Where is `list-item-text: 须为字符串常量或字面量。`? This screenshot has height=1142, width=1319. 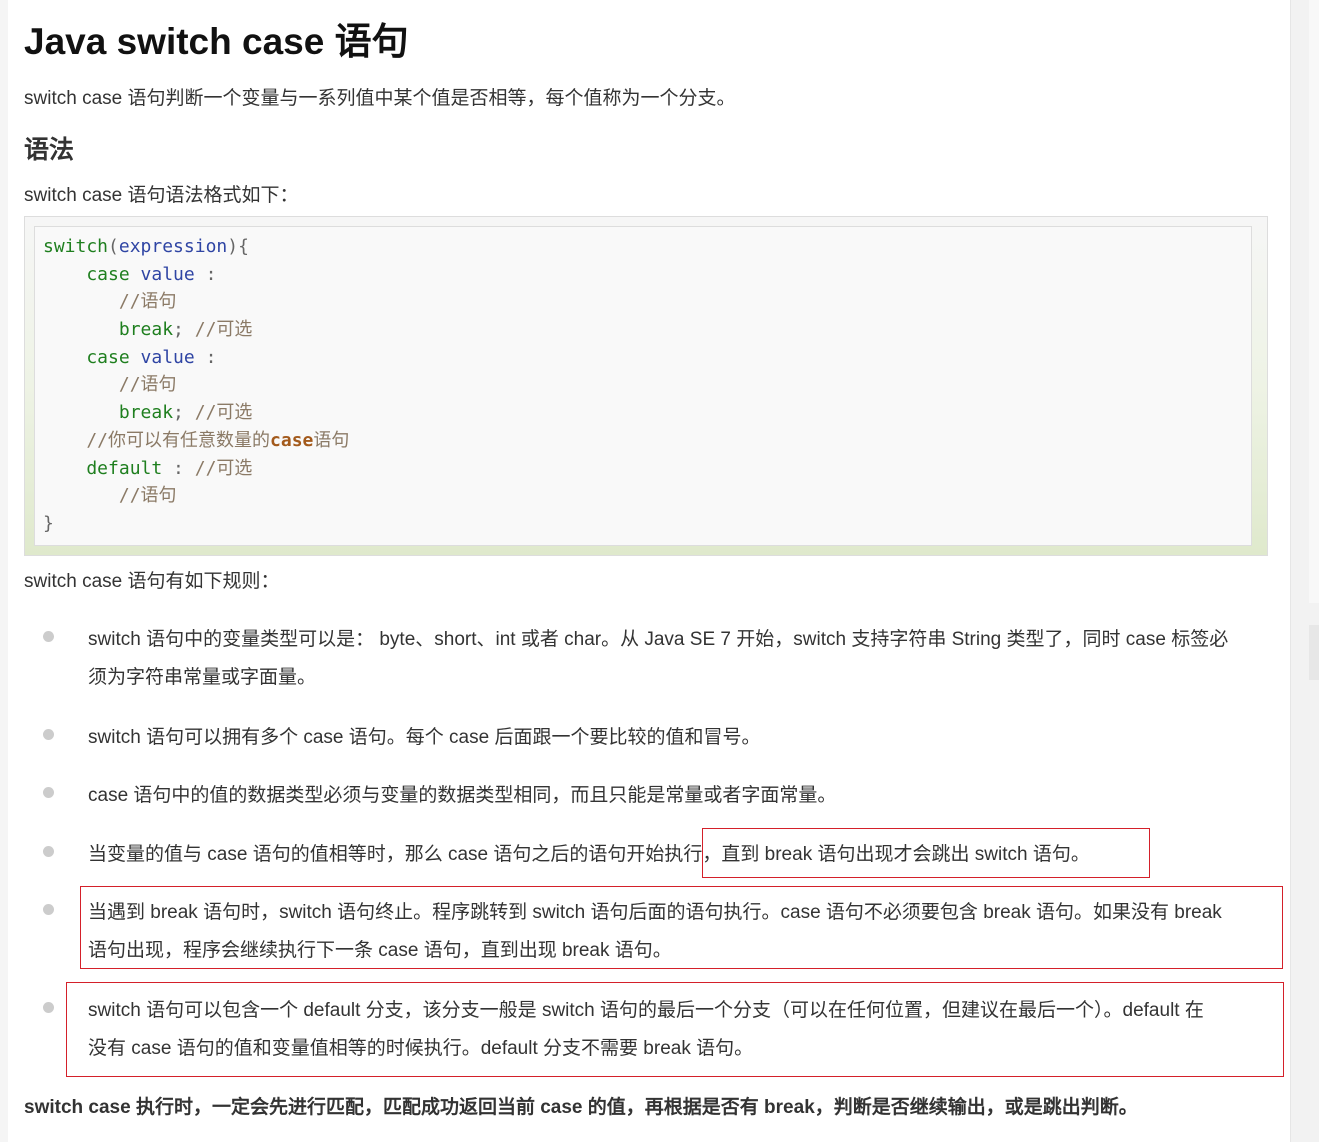 list-item-text: 须为字符串常量或字面量。 is located at coordinates (202, 677).